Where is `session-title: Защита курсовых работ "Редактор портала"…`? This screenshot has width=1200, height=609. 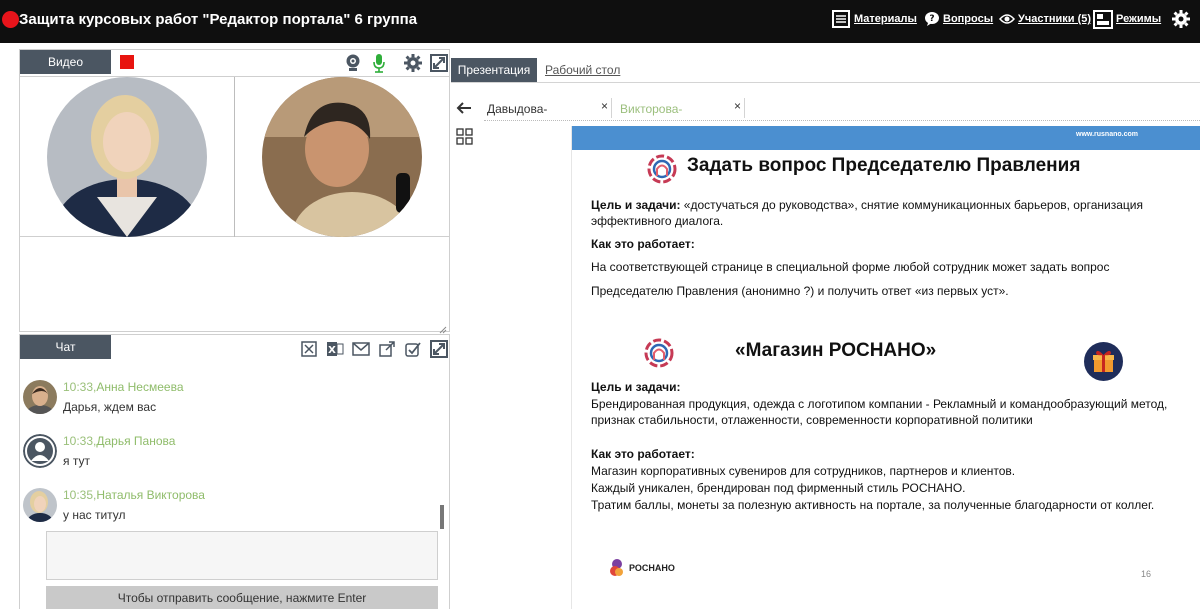 session-title: Защита курсовых работ "Редактор портала"… is located at coordinates (218, 19).